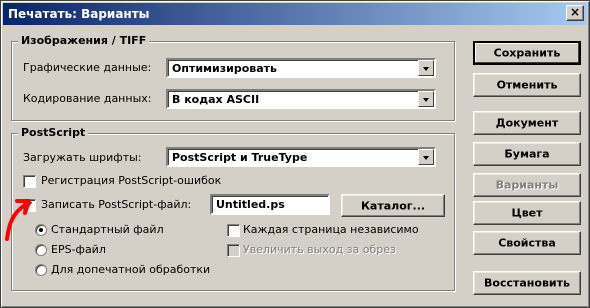 The height and width of the screenshot is (308, 590). What do you see at coordinates (319, 249) in the screenshot?
I see `bleed-label: Увеличить выход за обрез` at bounding box center [319, 249].